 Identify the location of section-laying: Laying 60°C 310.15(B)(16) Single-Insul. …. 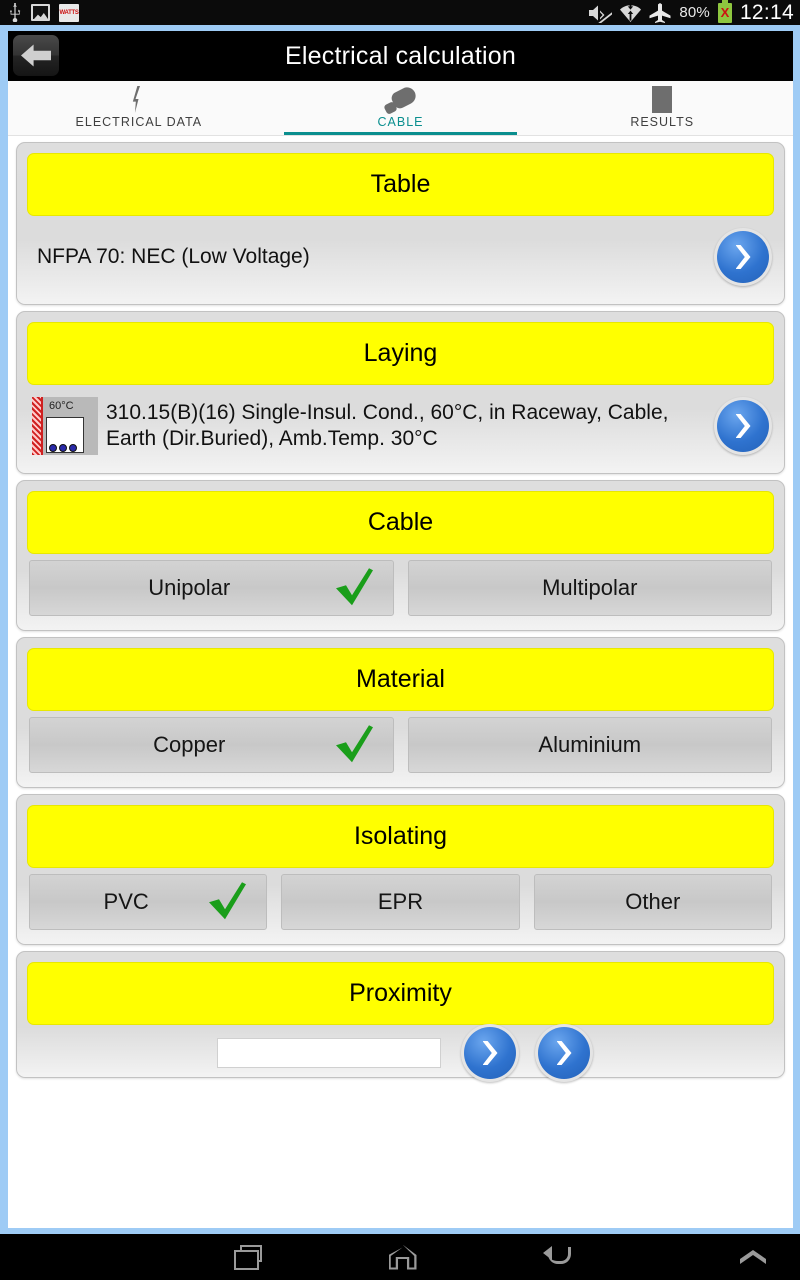
(400, 392).